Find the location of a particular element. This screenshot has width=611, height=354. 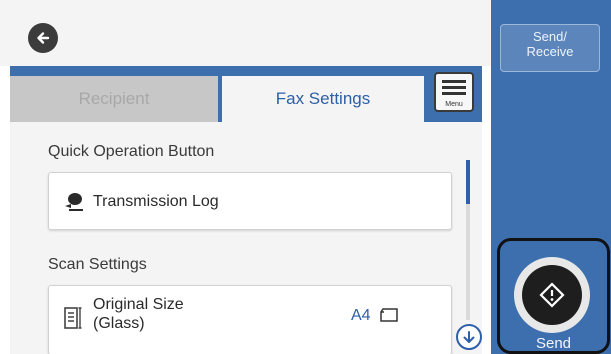

tab-recipient: Recipient is located at coordinates (114, 99).